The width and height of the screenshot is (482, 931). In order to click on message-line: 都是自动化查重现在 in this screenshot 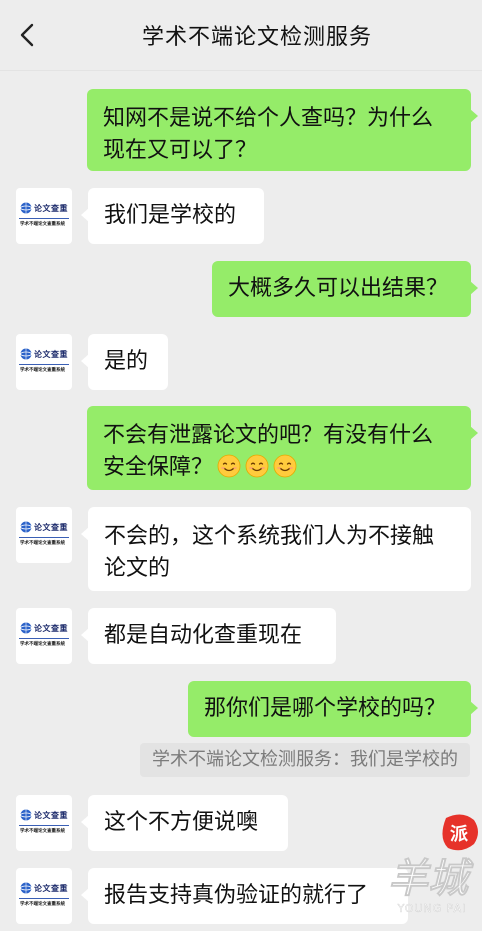, I will do `click(203, 635)`.